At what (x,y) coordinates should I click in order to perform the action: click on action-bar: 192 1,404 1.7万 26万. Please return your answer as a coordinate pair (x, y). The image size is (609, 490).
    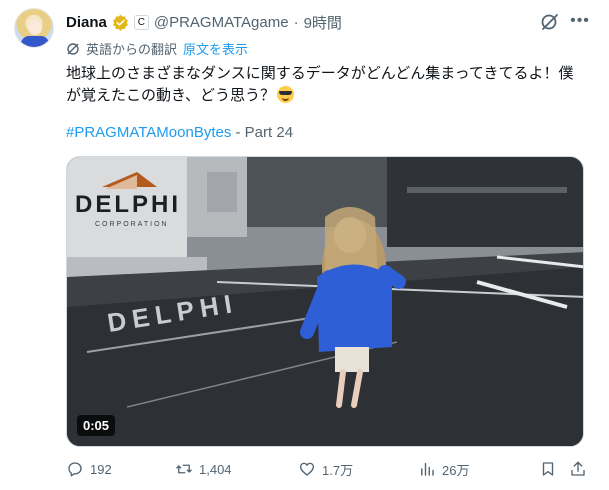
    Looking at the image, I should click on (328, 469).